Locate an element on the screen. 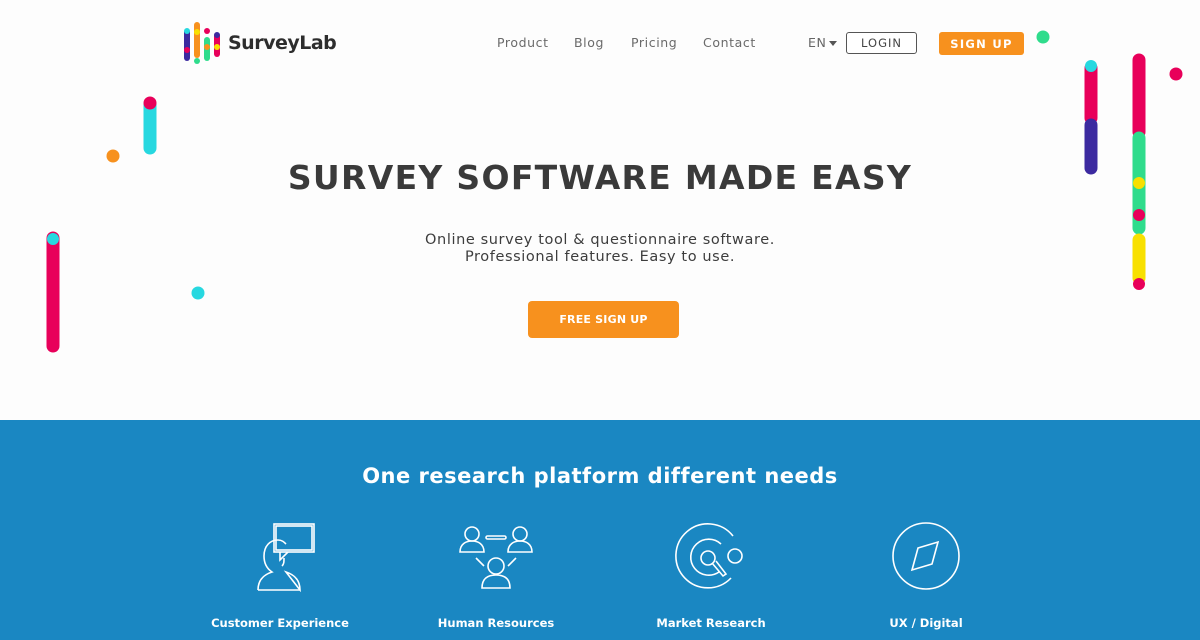 Image resolution: width=1200 pixels, height=640 pixels. signup-button: SIGN UP is located at coordinates (981, 43).